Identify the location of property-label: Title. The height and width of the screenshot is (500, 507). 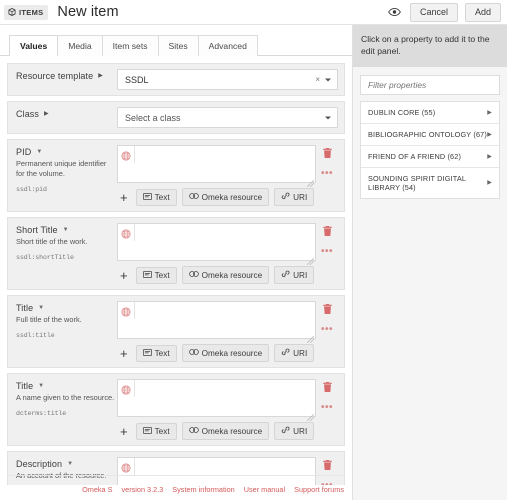
(25, 386).